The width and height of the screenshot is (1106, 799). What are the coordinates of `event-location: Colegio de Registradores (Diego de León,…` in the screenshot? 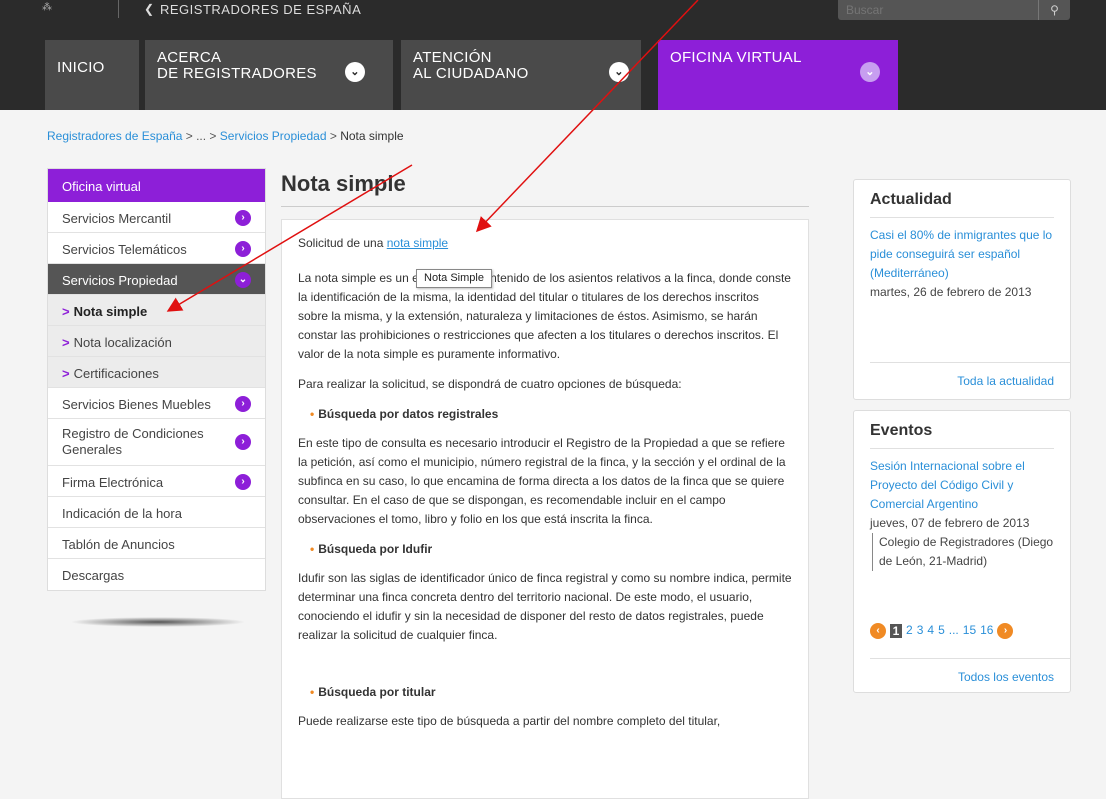 It's located at (963, 552).